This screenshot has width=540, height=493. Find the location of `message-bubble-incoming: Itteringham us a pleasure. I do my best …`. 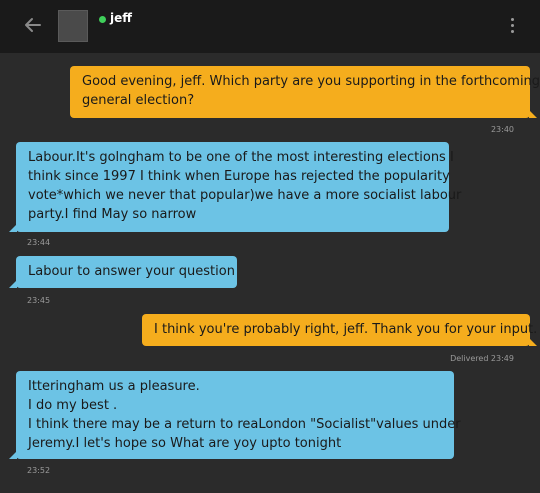

message-bubble-incoming: Itteringham us a pleasure. I do my best … is located at coordinates (235, 415).